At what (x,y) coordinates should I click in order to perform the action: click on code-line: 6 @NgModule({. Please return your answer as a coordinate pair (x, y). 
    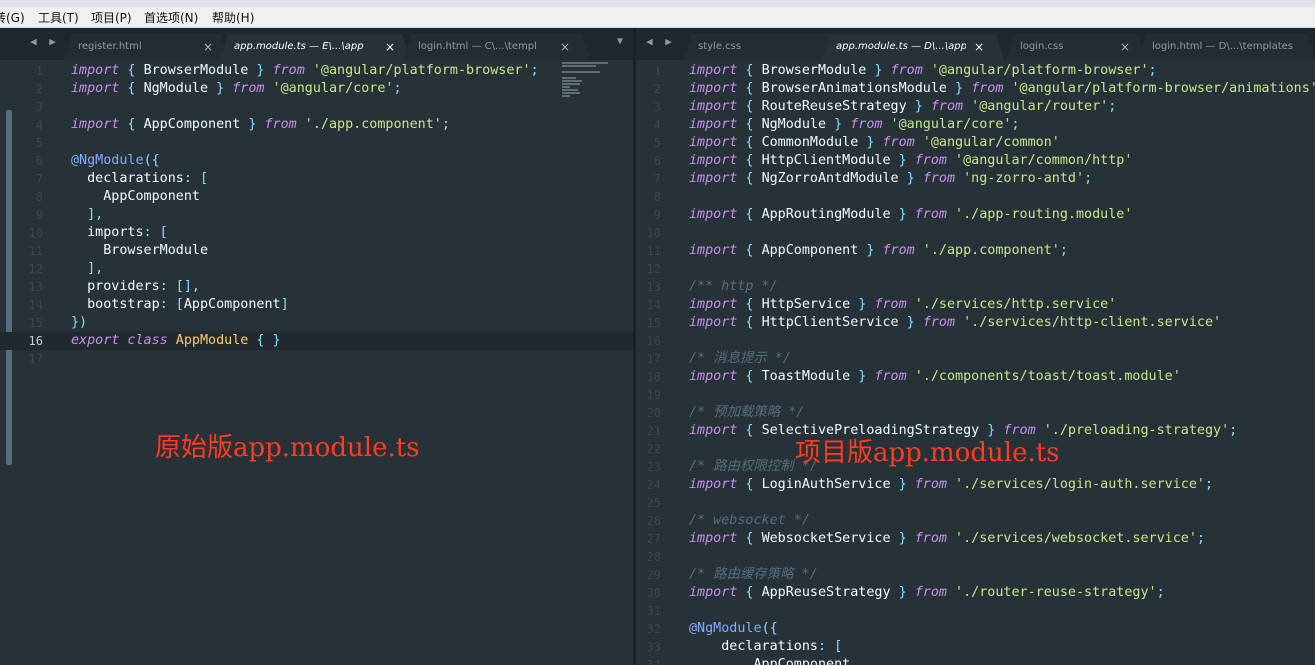
    Looking at the image, I should click on (316, 161).